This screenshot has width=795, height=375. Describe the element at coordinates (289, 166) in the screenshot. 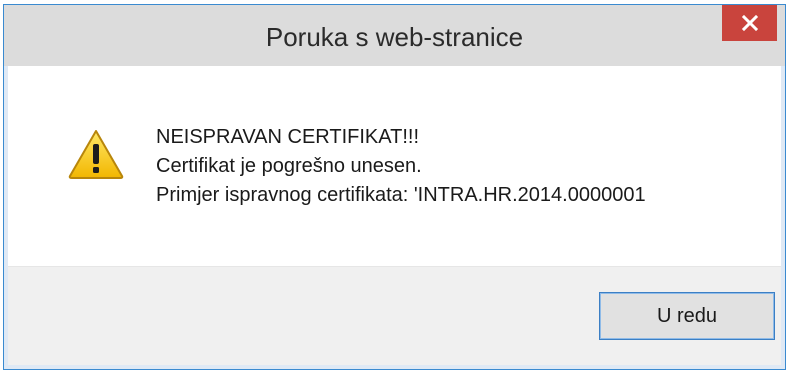

I see `message-line: Certifikat je pogrešno unesen.` at that location.